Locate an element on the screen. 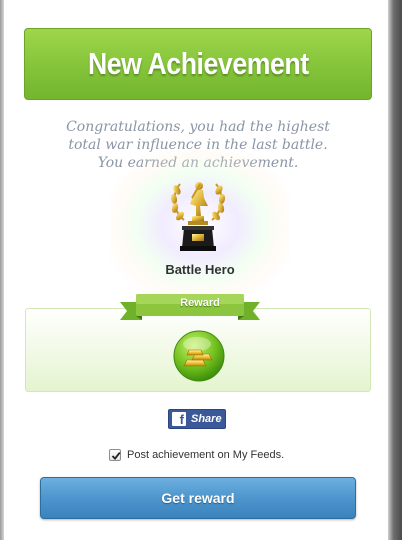 The height and width of the screenshot is (540, 402). achievement-name: Battle Hero is located at coordinates (200, 269).